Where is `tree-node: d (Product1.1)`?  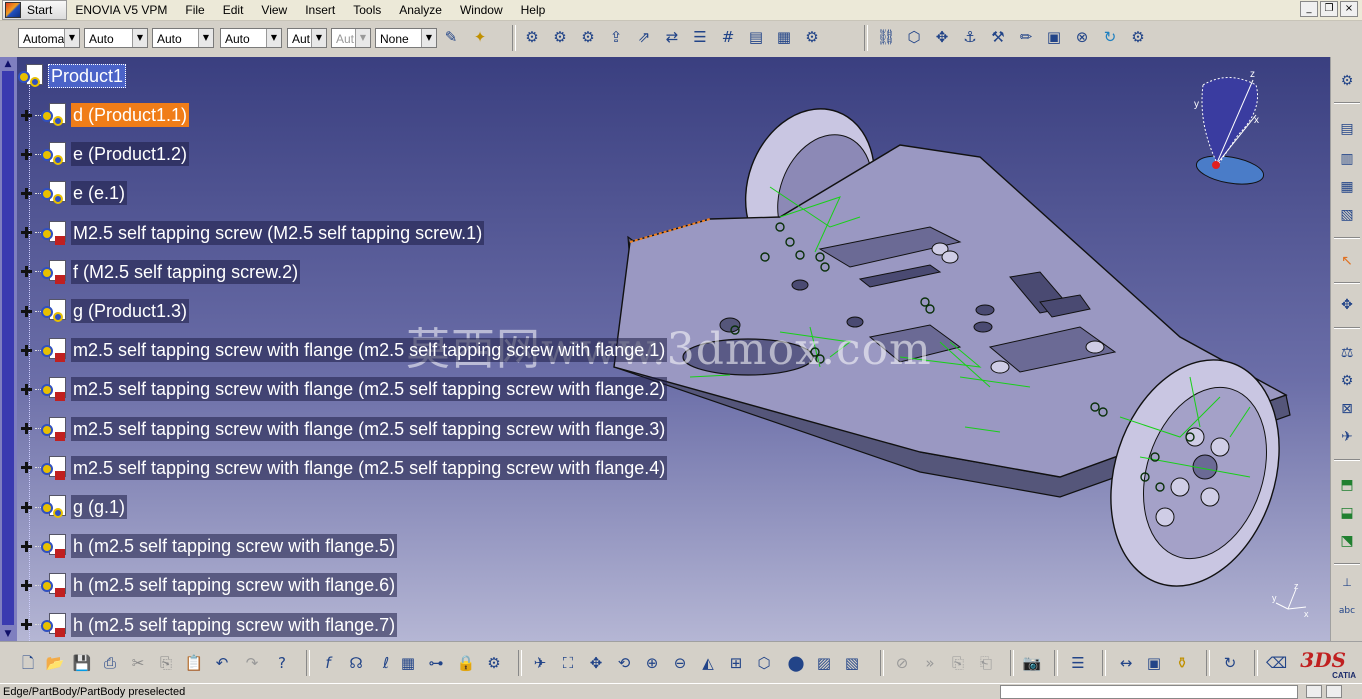
tree-node: d (Product1.1) is located at coordinates (105, 115).